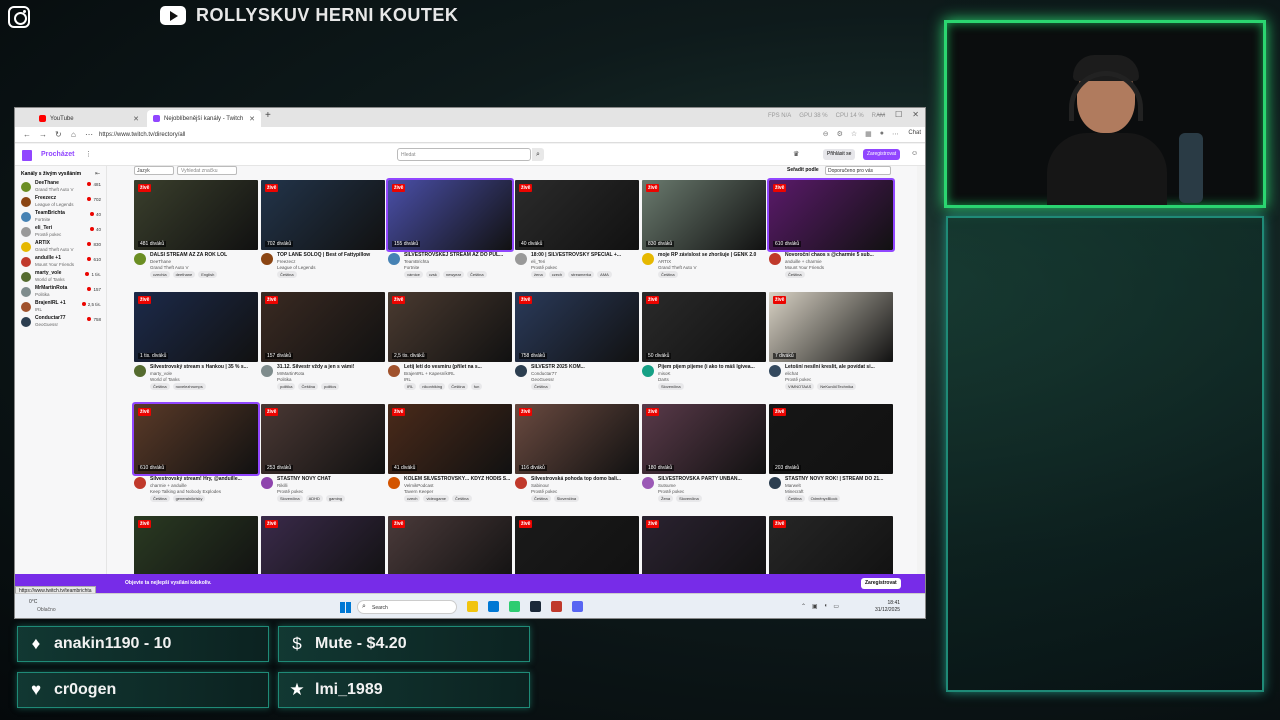 The height and width of the screenshot is (720, 1280). What do you see at coordinates (314, 498) in the screenshot?
I see `tag: ADHD` at bounding box center [314, 498].